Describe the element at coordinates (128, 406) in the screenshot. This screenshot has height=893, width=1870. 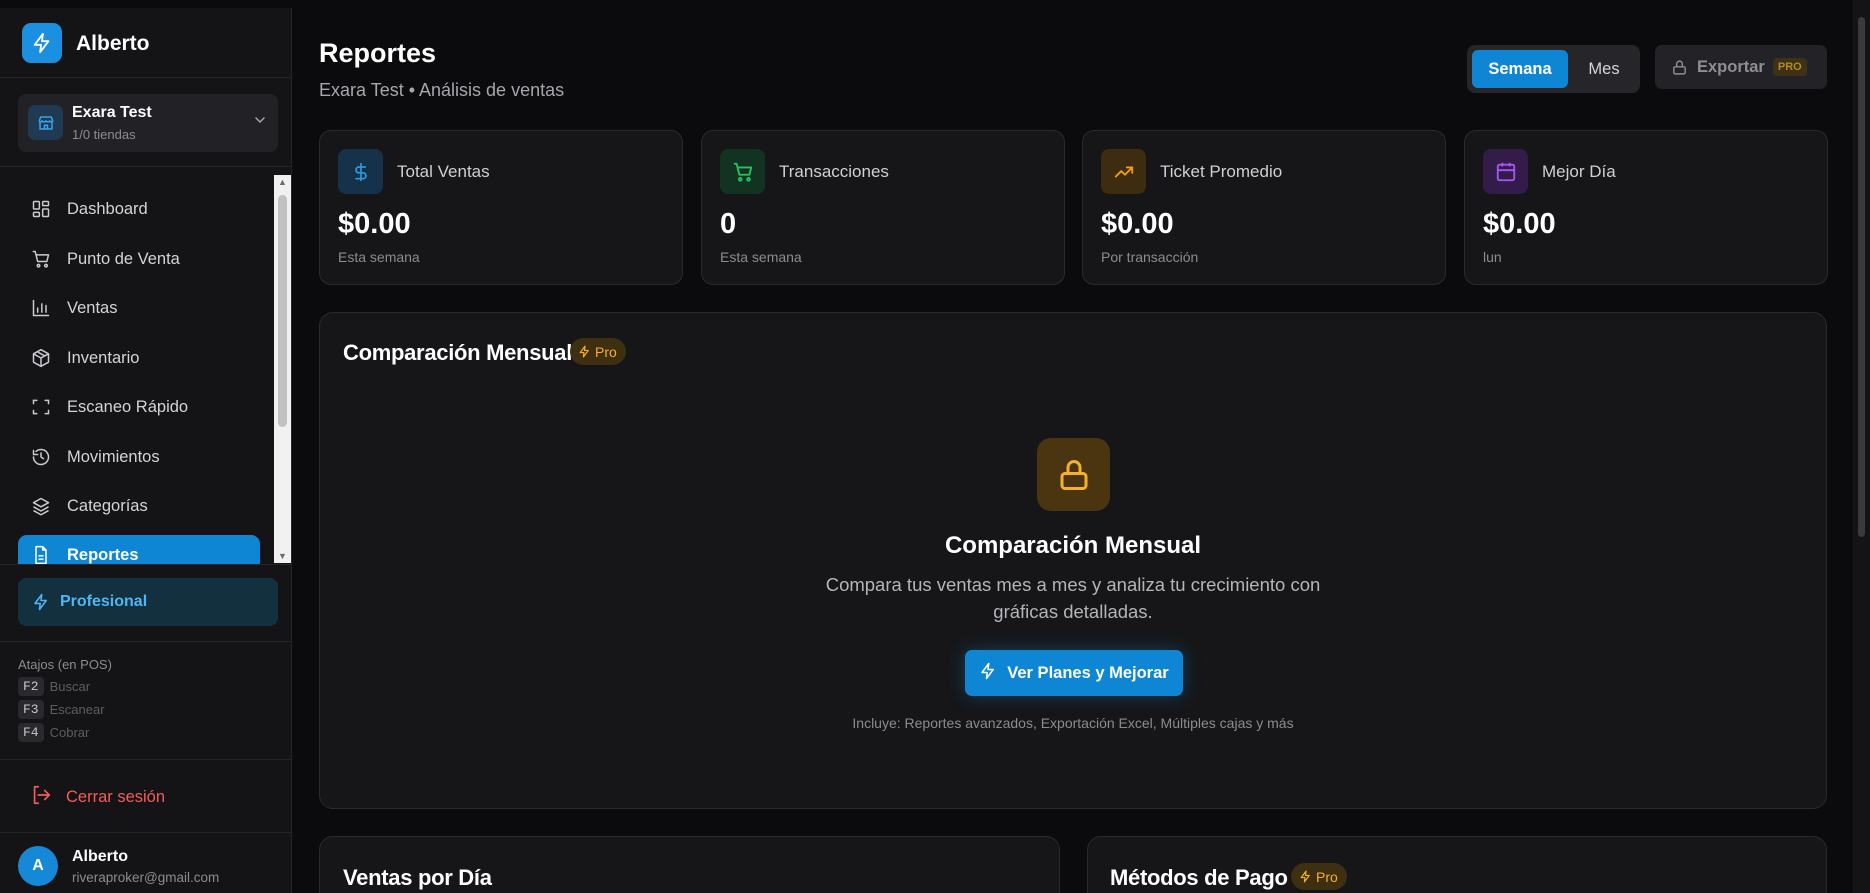
I see `sidebar-item-label: Escaneo Rápido` at that location.